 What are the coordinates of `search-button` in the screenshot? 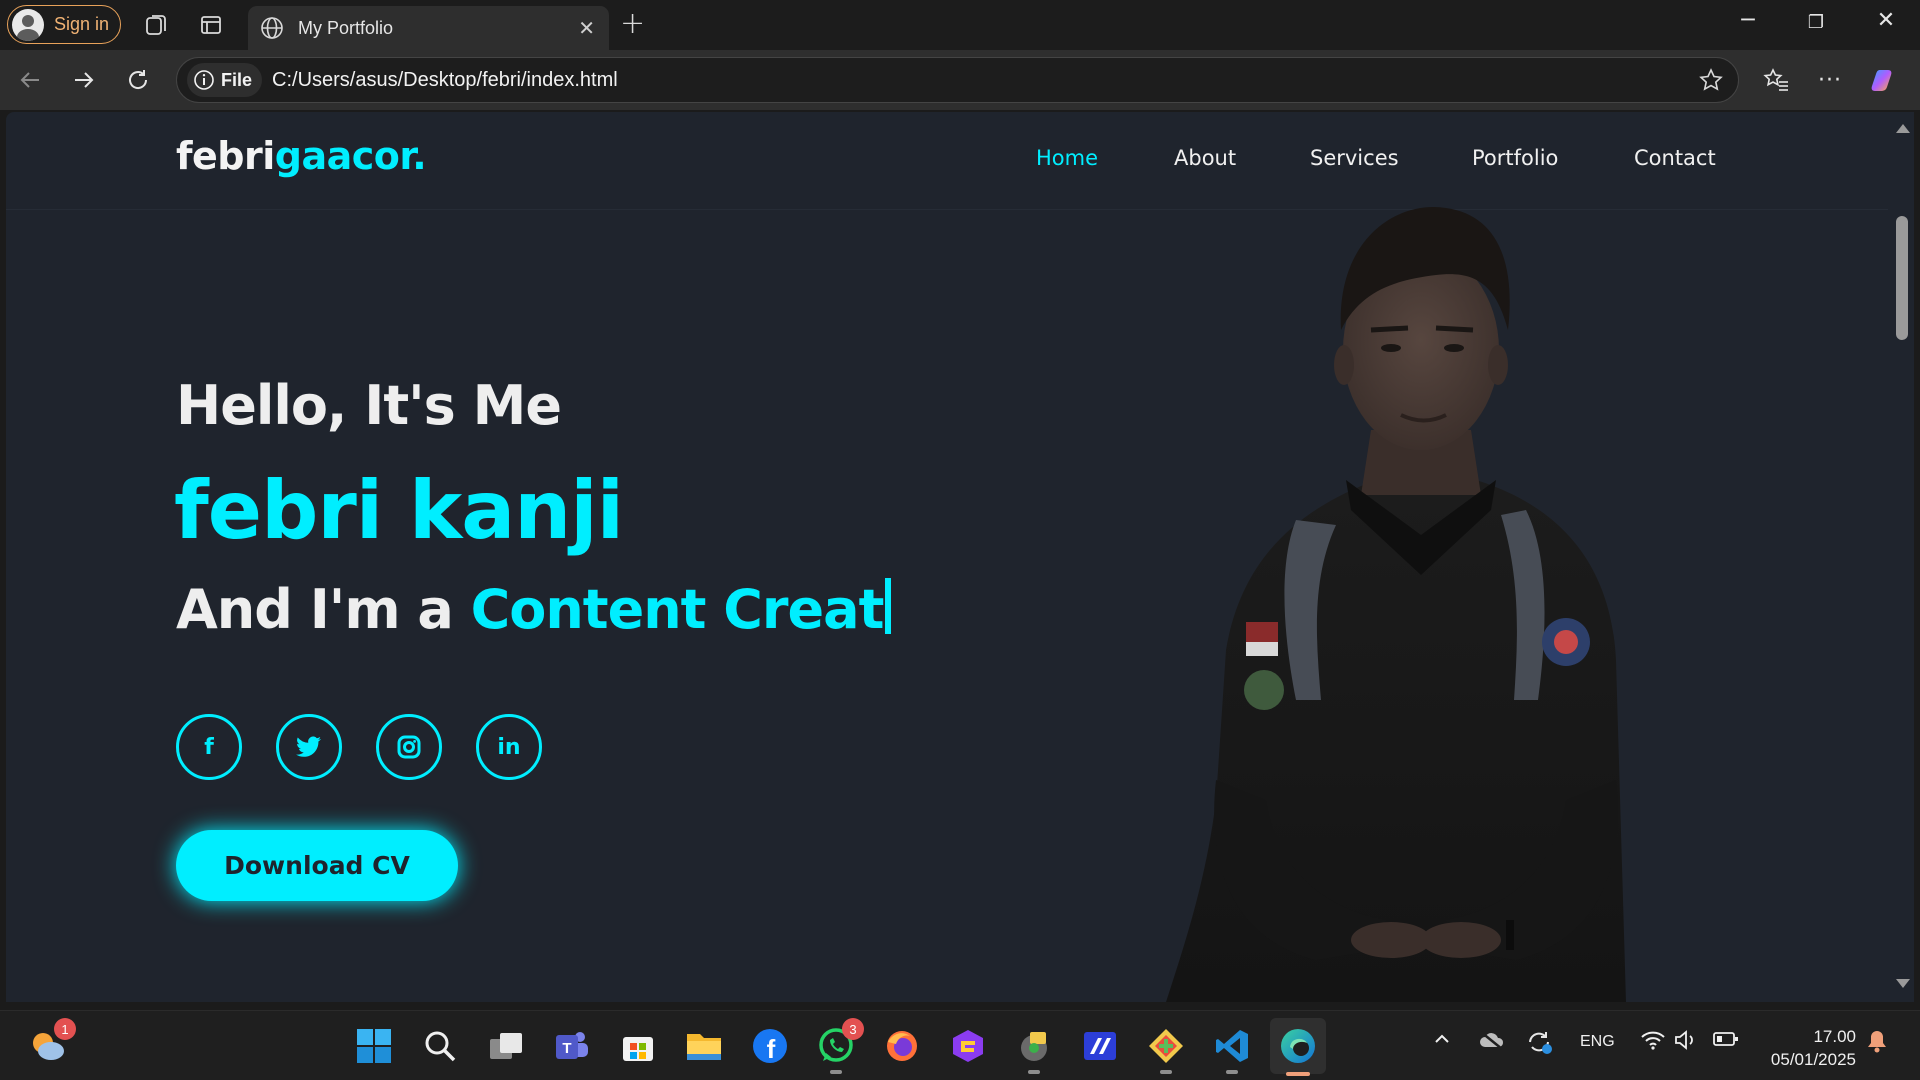 It's located at (440, 1046).